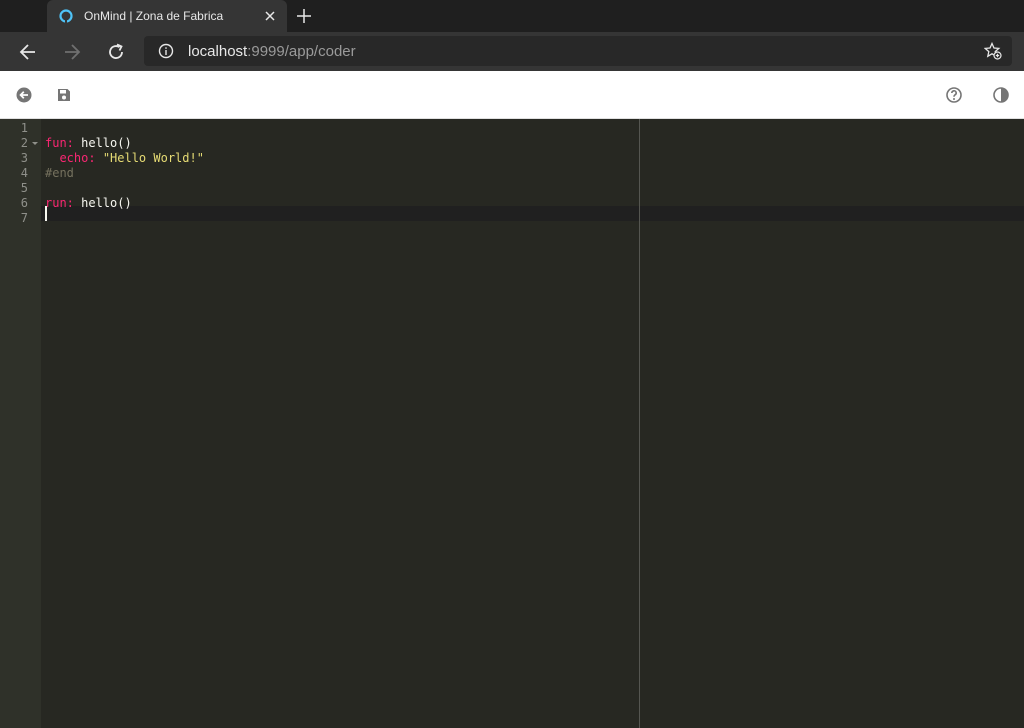 The image size is (1024, 728). Describe the element at coordinates (59, 143) in the screenshot. I see `keyword-token: fun:` at that location.